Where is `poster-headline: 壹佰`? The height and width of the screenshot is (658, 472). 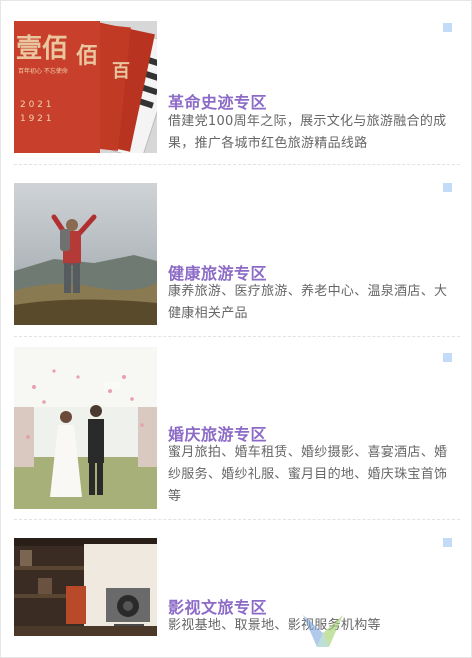 poster-headline: 壹佰 is located at coordinates (42, 49).